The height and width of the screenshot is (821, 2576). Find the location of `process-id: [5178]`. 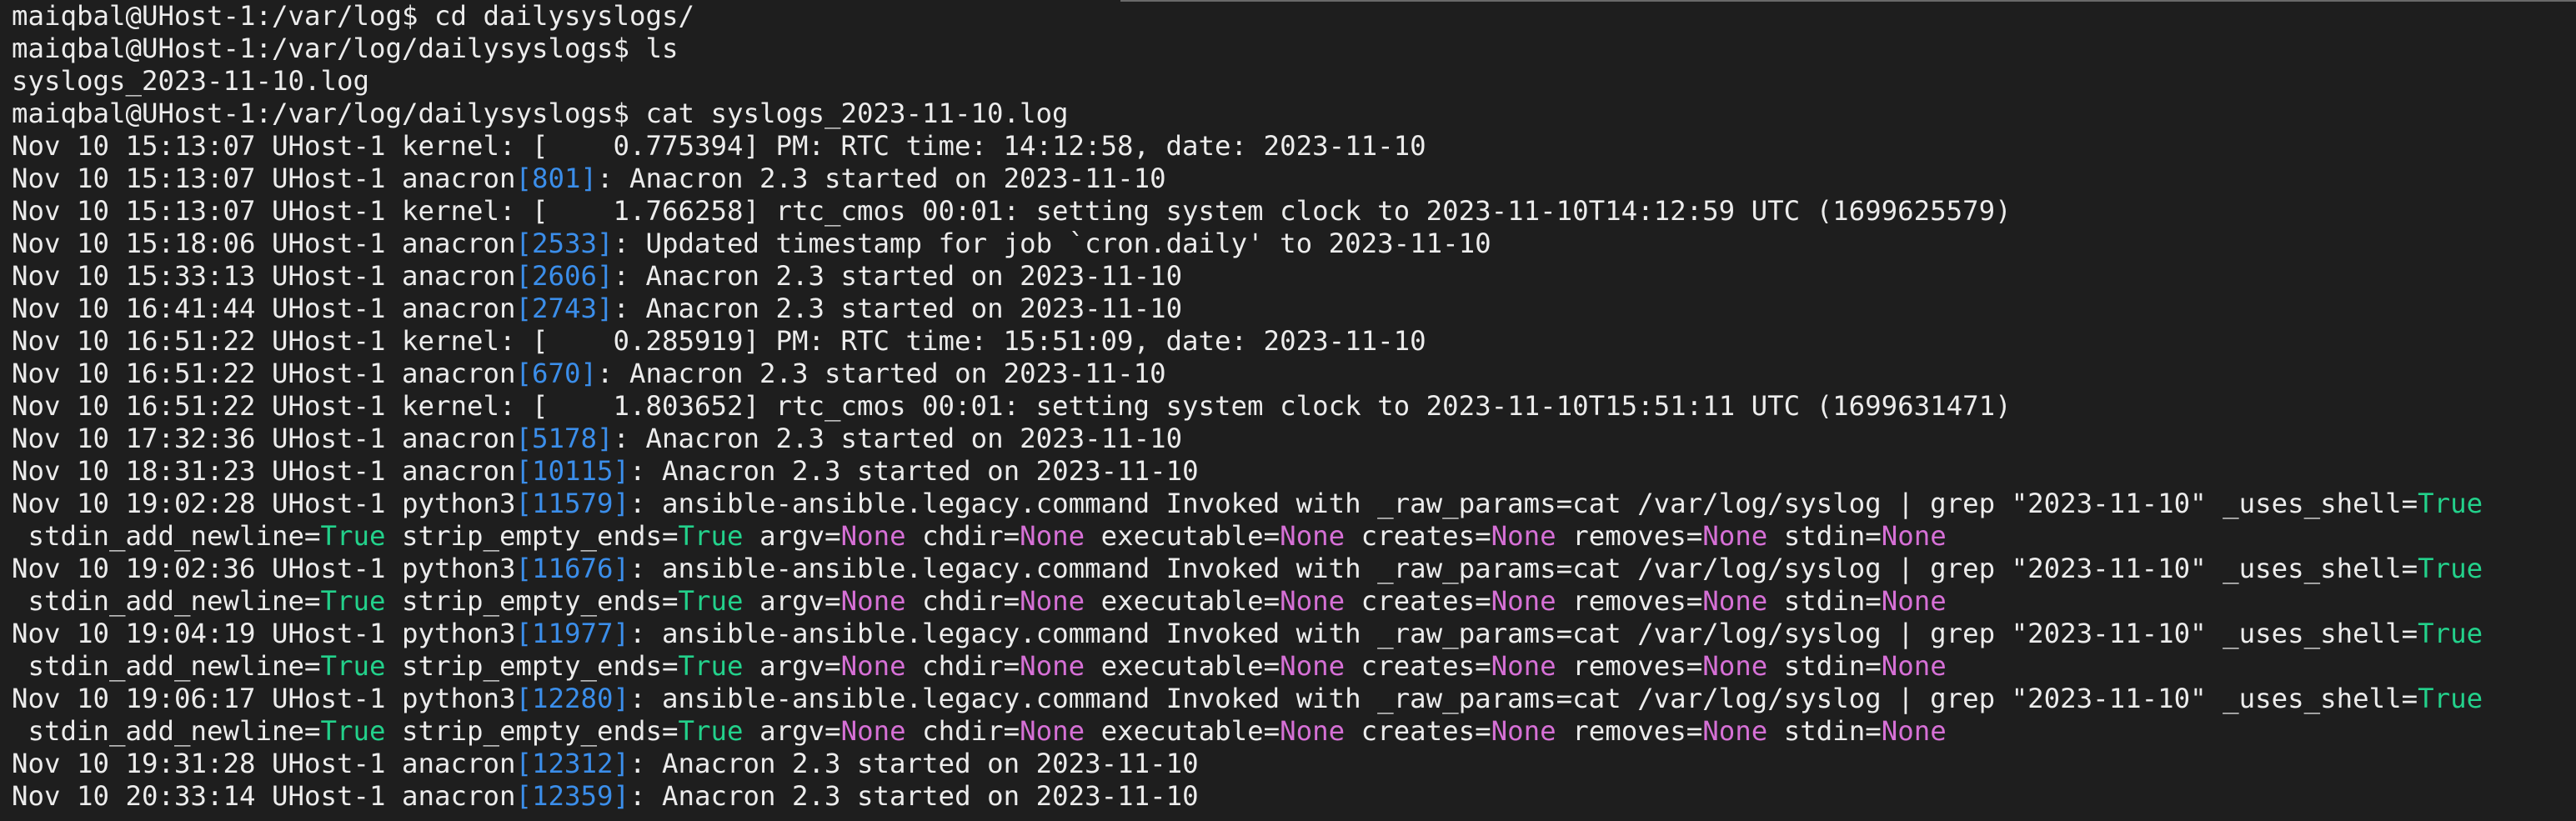

process-id: [5178] is located at coordinates (564, 439).